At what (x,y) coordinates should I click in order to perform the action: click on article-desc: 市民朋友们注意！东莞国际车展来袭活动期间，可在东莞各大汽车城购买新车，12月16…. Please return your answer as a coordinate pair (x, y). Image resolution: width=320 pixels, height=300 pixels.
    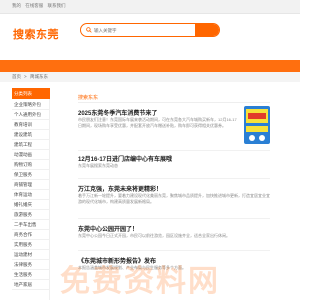
    Looking at the image, I should click on (157, 122).